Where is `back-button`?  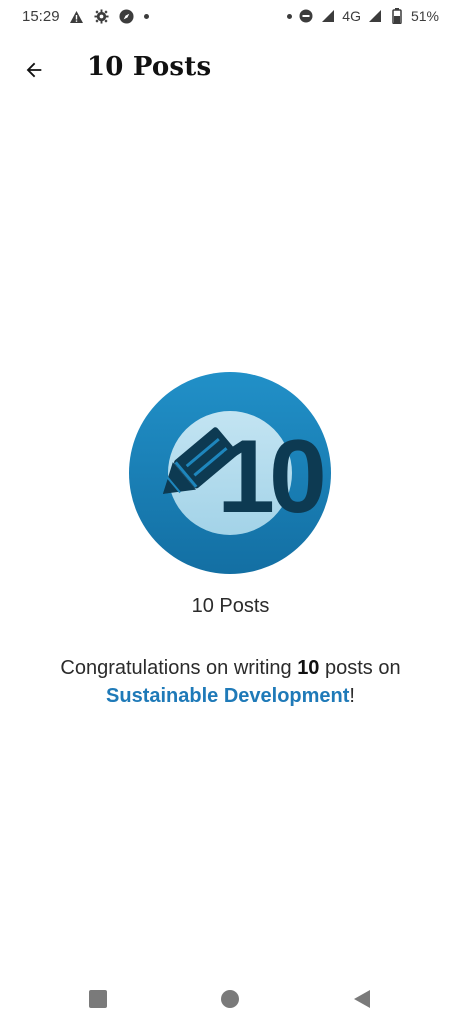 back-button is located at coordinates (34, 70).